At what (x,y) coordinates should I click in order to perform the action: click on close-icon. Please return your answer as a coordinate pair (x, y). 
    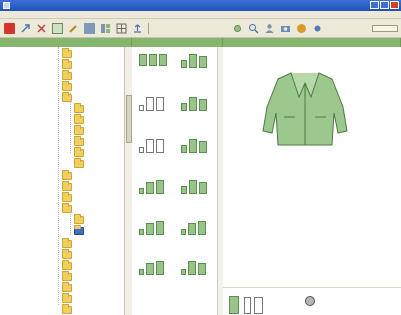
    Looking at the image, I should click on (394, 5).